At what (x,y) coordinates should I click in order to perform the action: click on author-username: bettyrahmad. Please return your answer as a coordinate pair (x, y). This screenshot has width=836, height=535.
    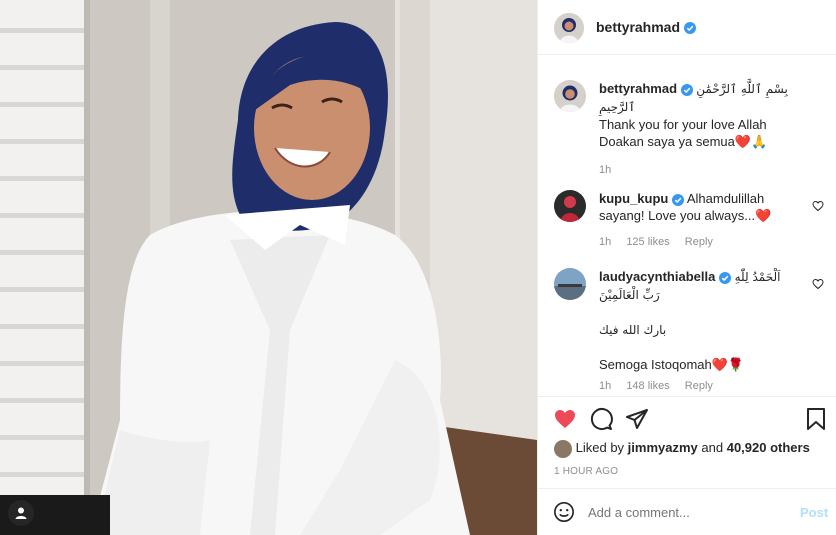
    Looking at the image, I should click on (638, 27).